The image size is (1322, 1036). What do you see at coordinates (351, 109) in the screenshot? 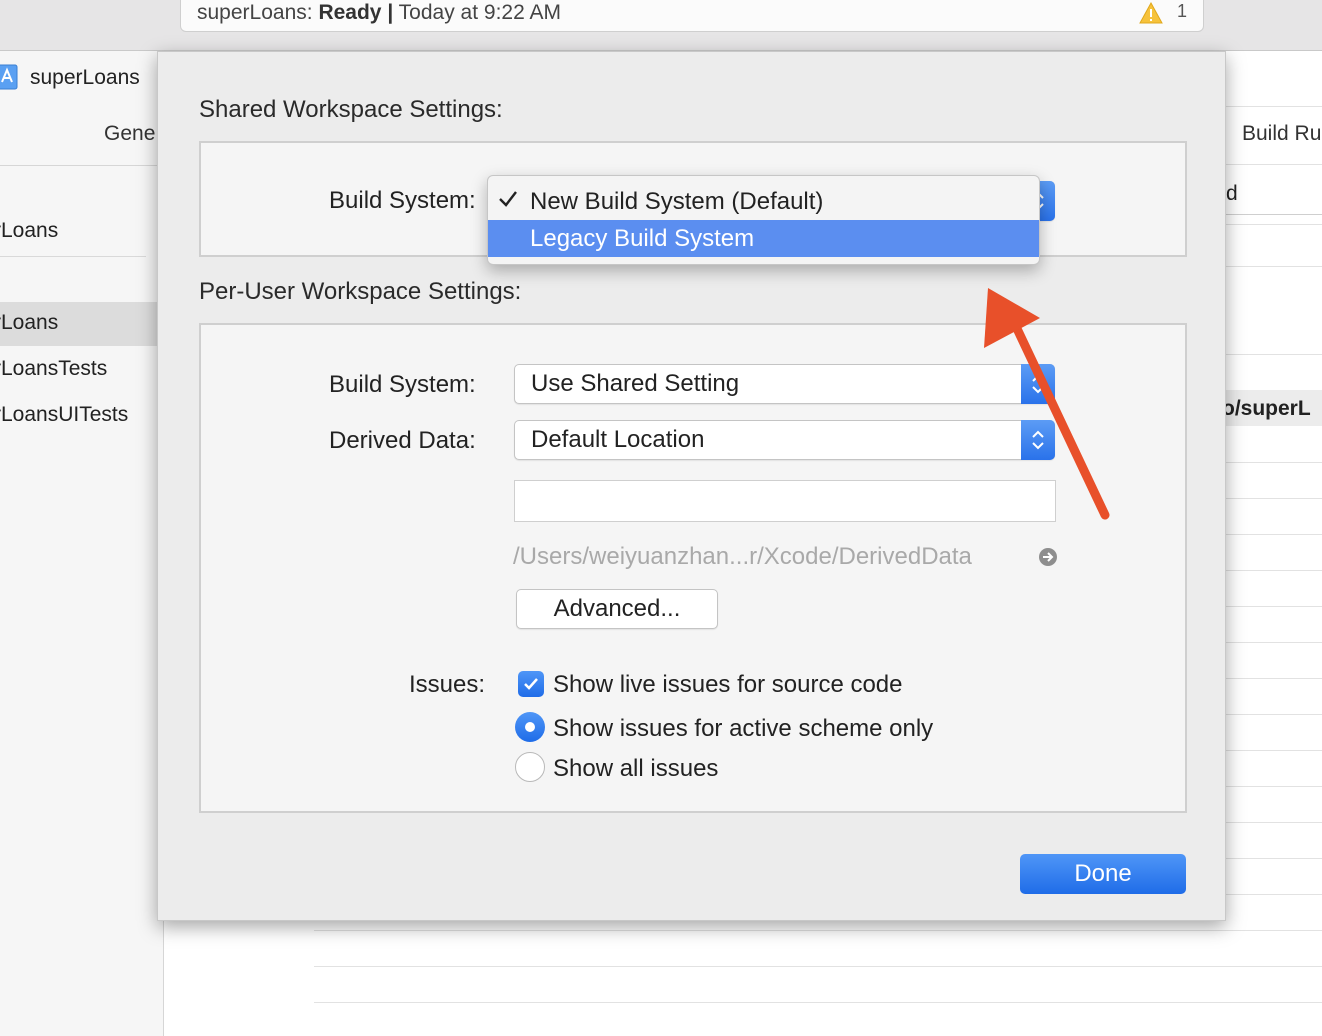
I see `shared-settings-title: Shared Workspace Settings:` at bounding box center [351, 109].